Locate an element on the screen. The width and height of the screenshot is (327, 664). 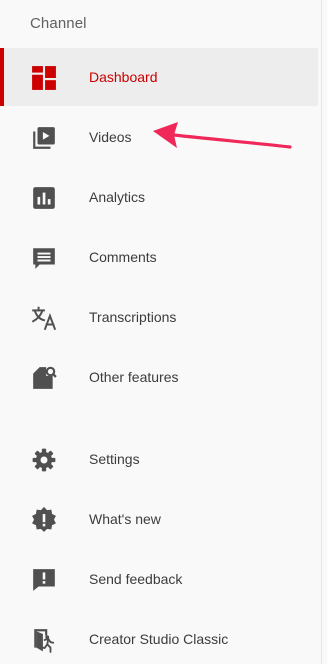
dashboard-icon is located at coordinates (44, 78).